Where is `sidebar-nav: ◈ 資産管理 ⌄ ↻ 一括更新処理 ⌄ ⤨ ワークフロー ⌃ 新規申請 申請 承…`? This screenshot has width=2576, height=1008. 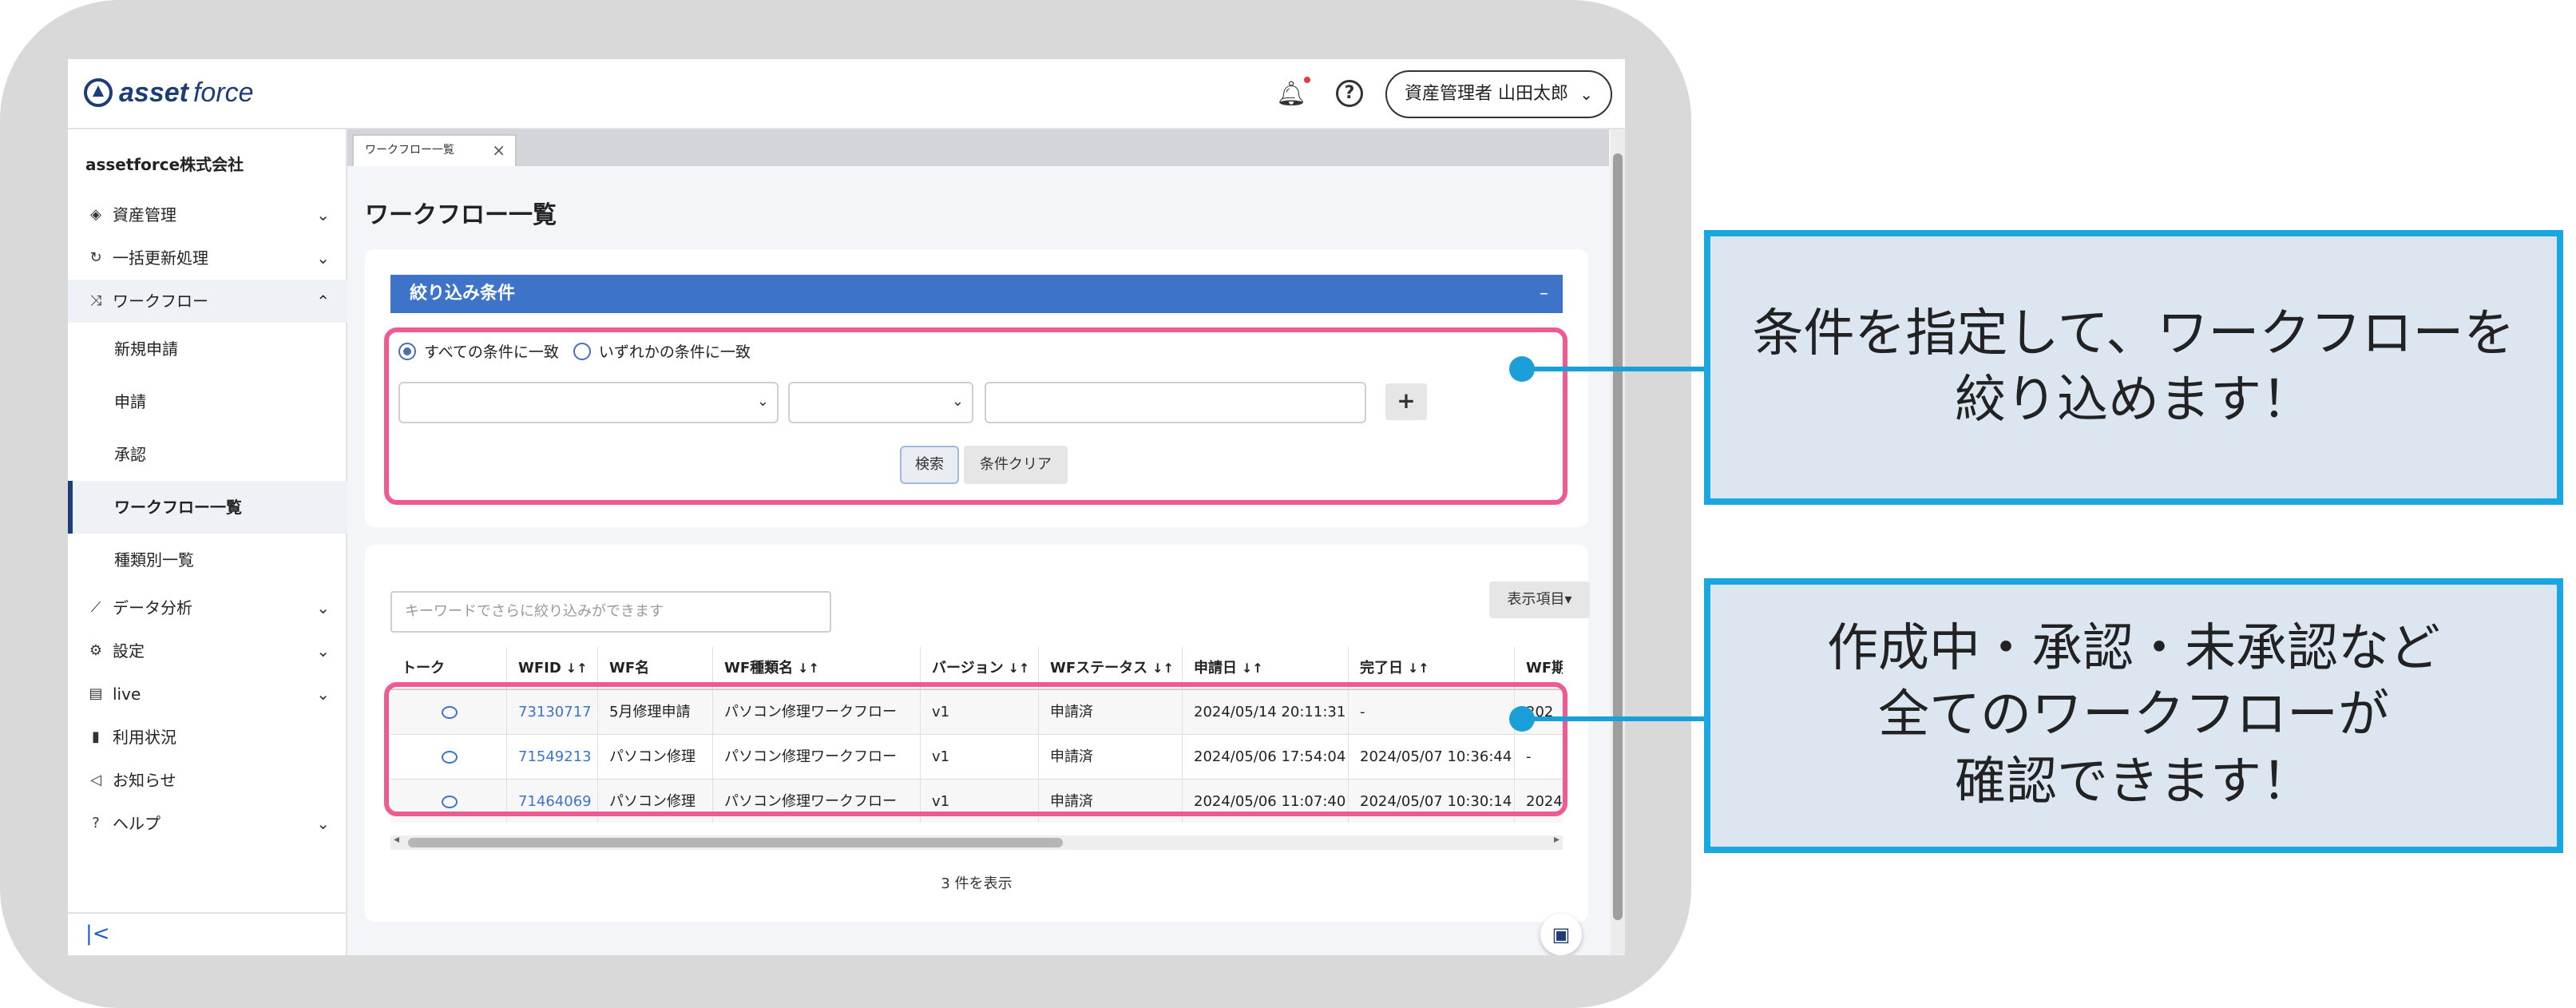 sidebar-nav: ◈ 資産管理 ⌄ ↻ 一括更新処理 ⌄ ⤨ ワークフロー ⌃ 新規申請 申請 承… is located at coordinates (208, 519).